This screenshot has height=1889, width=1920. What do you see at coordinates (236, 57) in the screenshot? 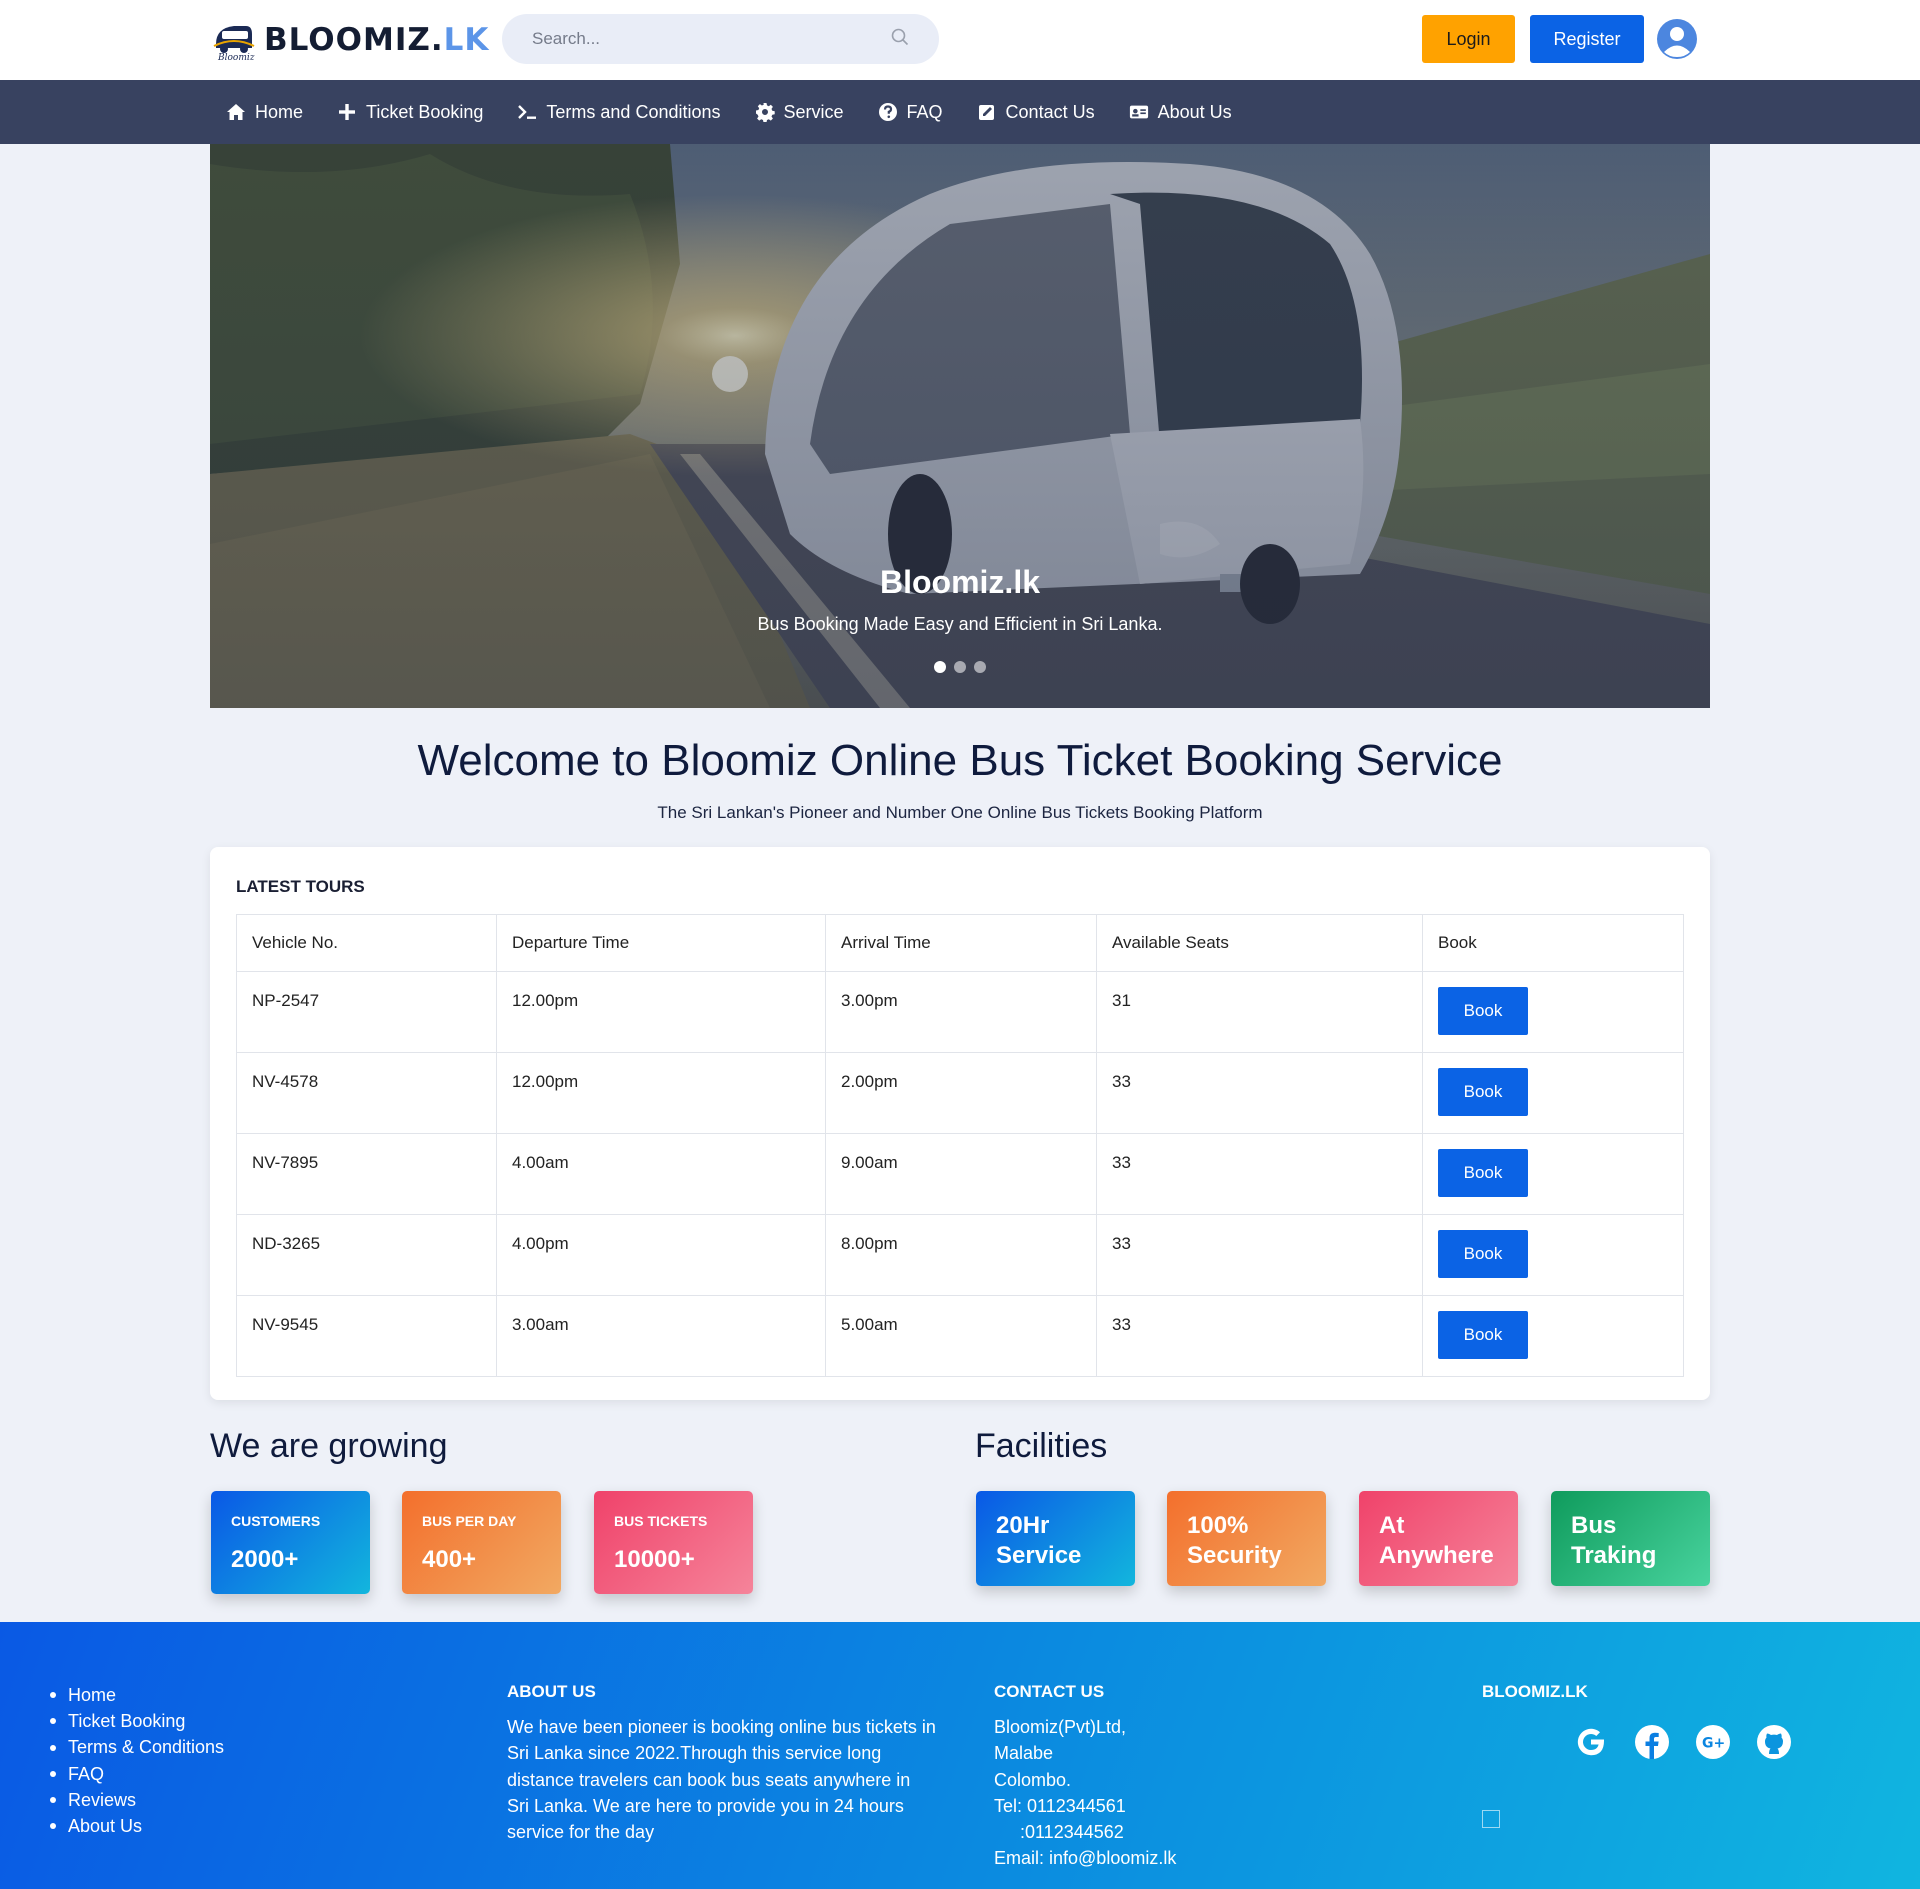
I see `logo-small-text: Bloomiz` at bounding box center [236, 57].